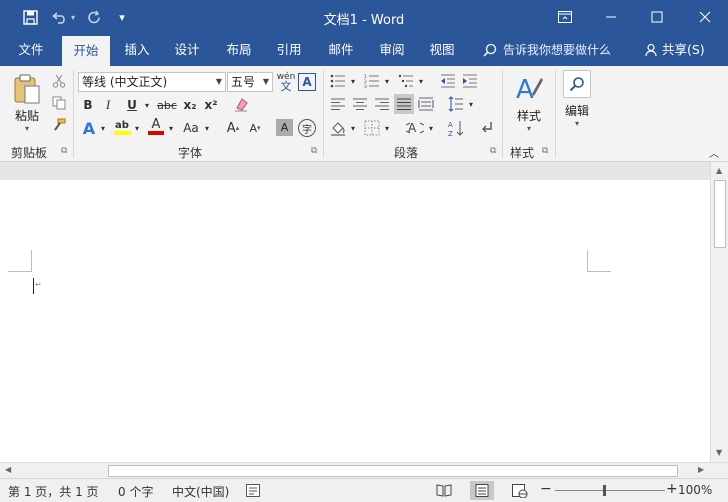 This screenshot has width=728, height=502. I want to click on scroll-left-icon: ◀, so click(8, 469).